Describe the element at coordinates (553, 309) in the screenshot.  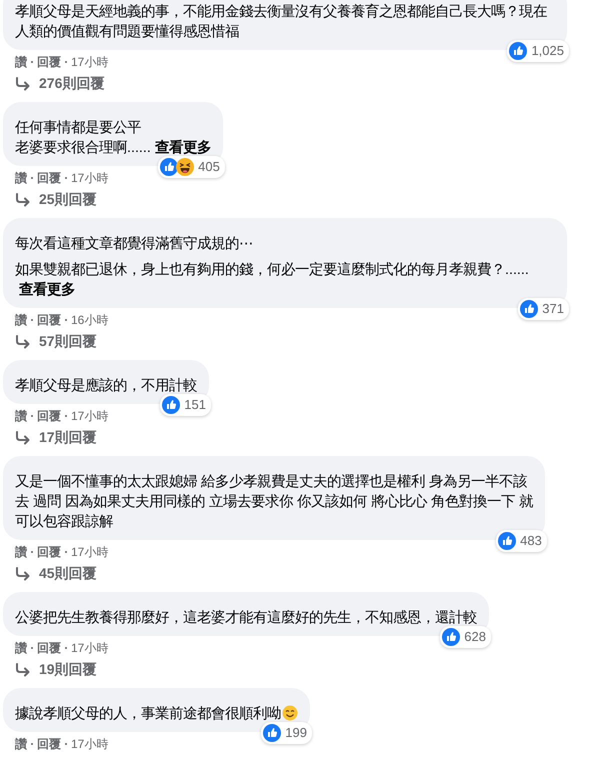
I see `reaction-count: 371` at that location.